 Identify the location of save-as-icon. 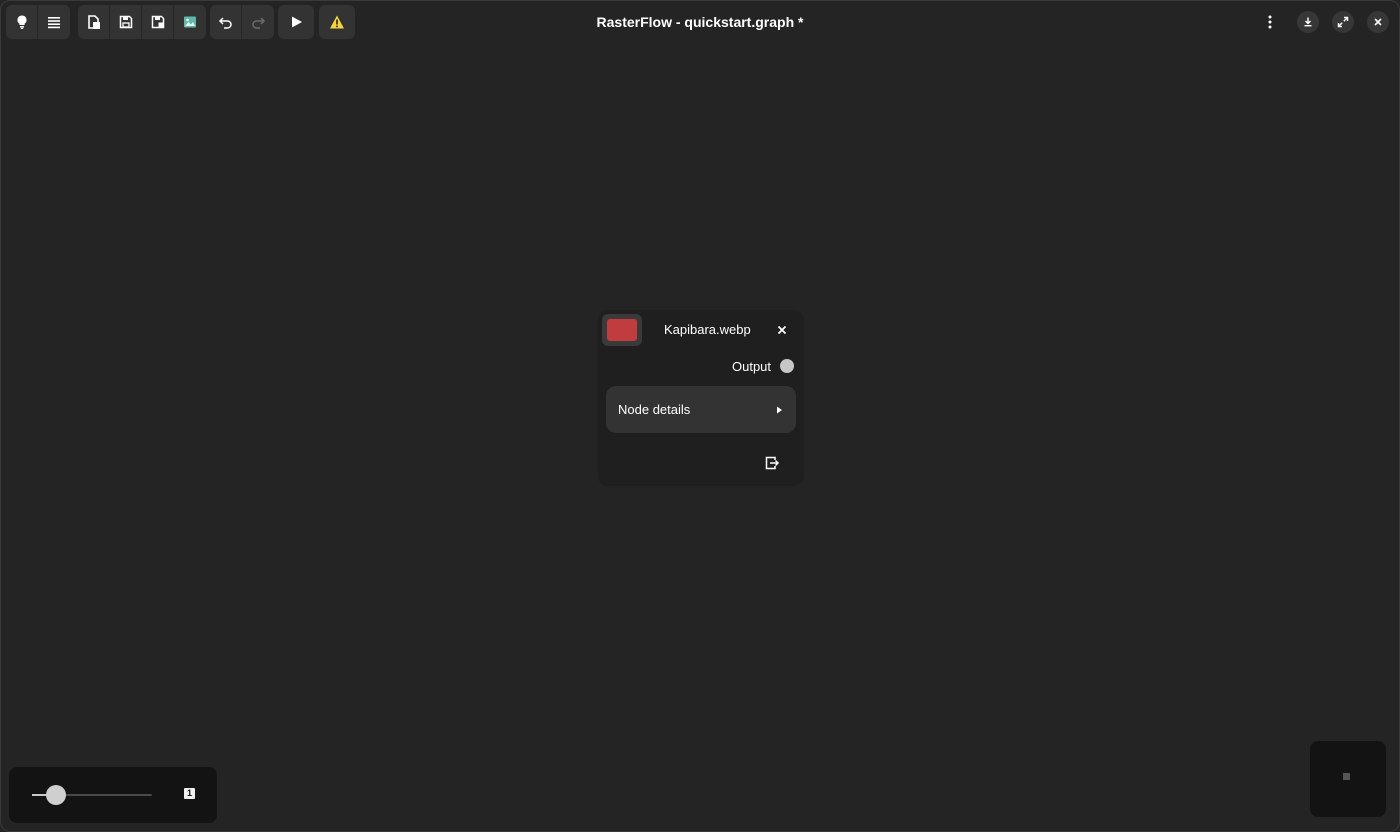
(157, 22).